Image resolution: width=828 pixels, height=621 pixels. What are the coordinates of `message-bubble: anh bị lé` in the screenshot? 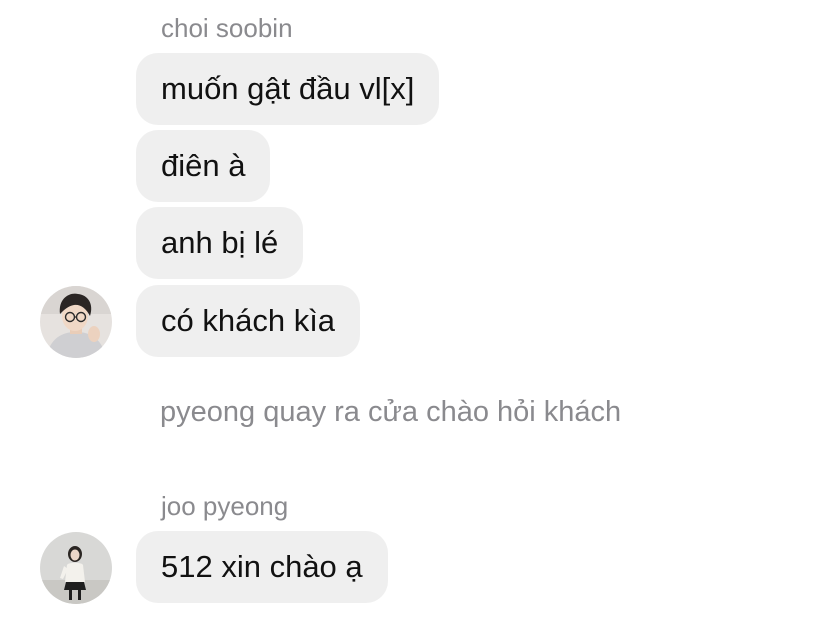 It's located at (220, 243).